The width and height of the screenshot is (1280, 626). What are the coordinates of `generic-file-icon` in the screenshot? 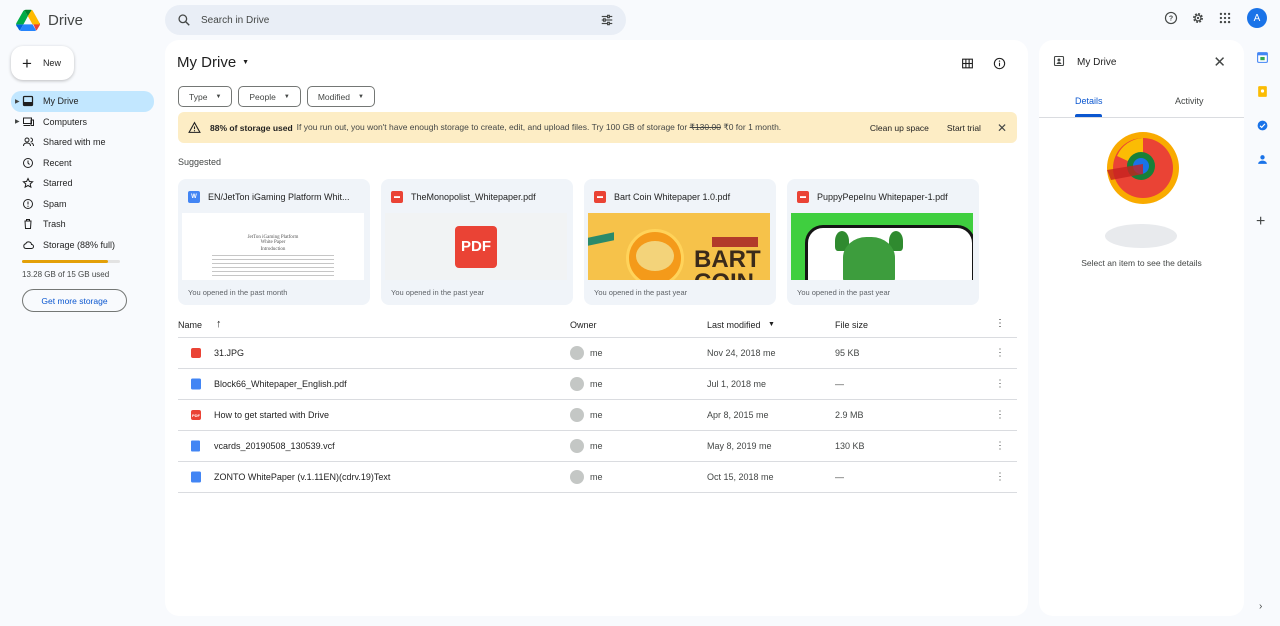 It's located at (195, 446).